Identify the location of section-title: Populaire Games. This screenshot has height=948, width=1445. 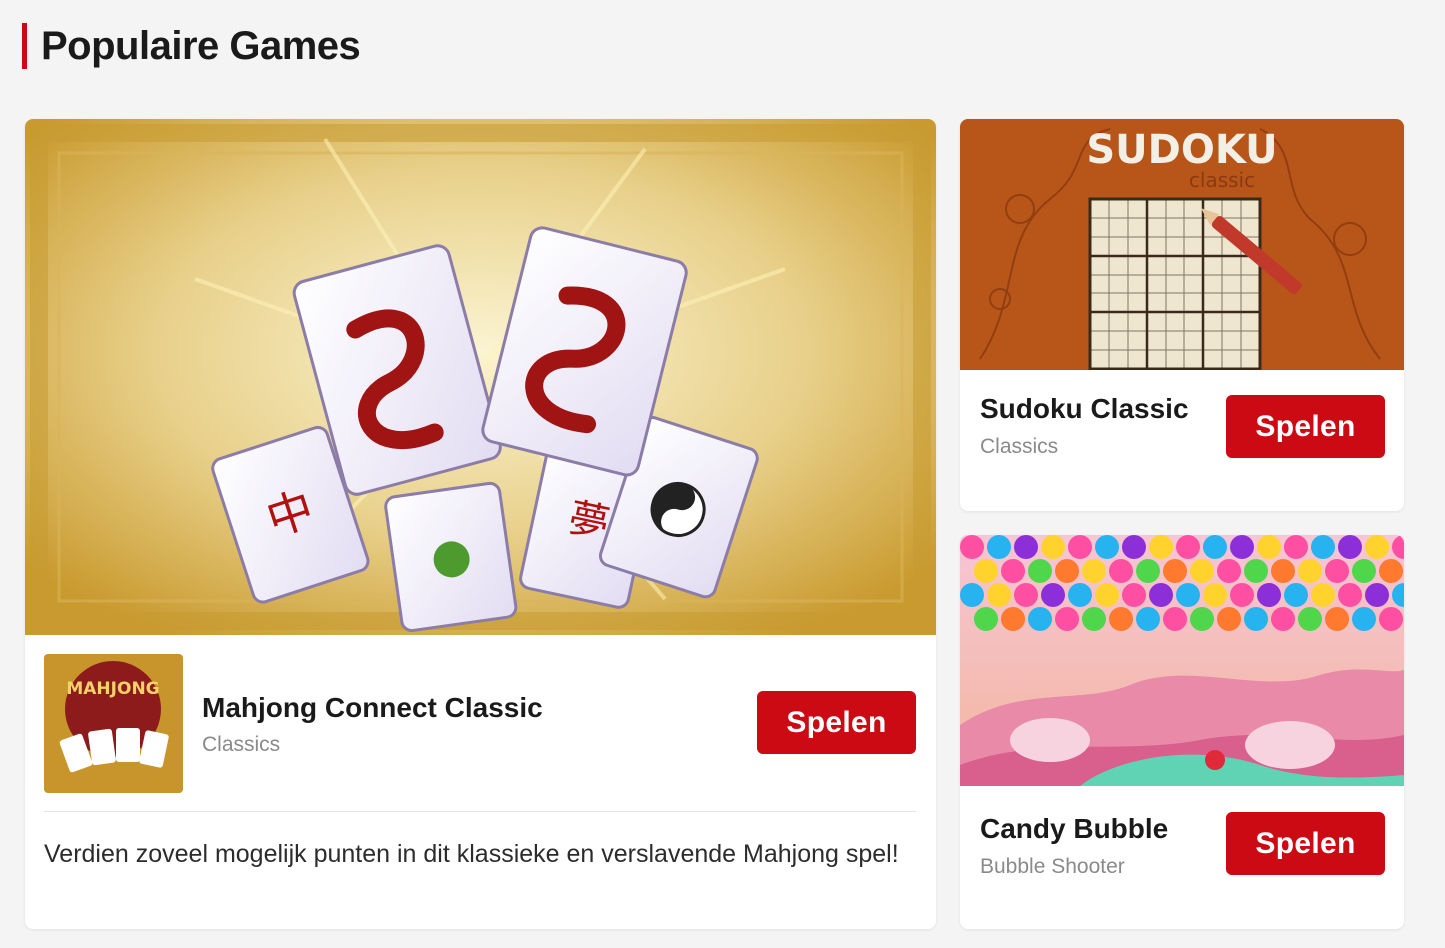
(201, 45).